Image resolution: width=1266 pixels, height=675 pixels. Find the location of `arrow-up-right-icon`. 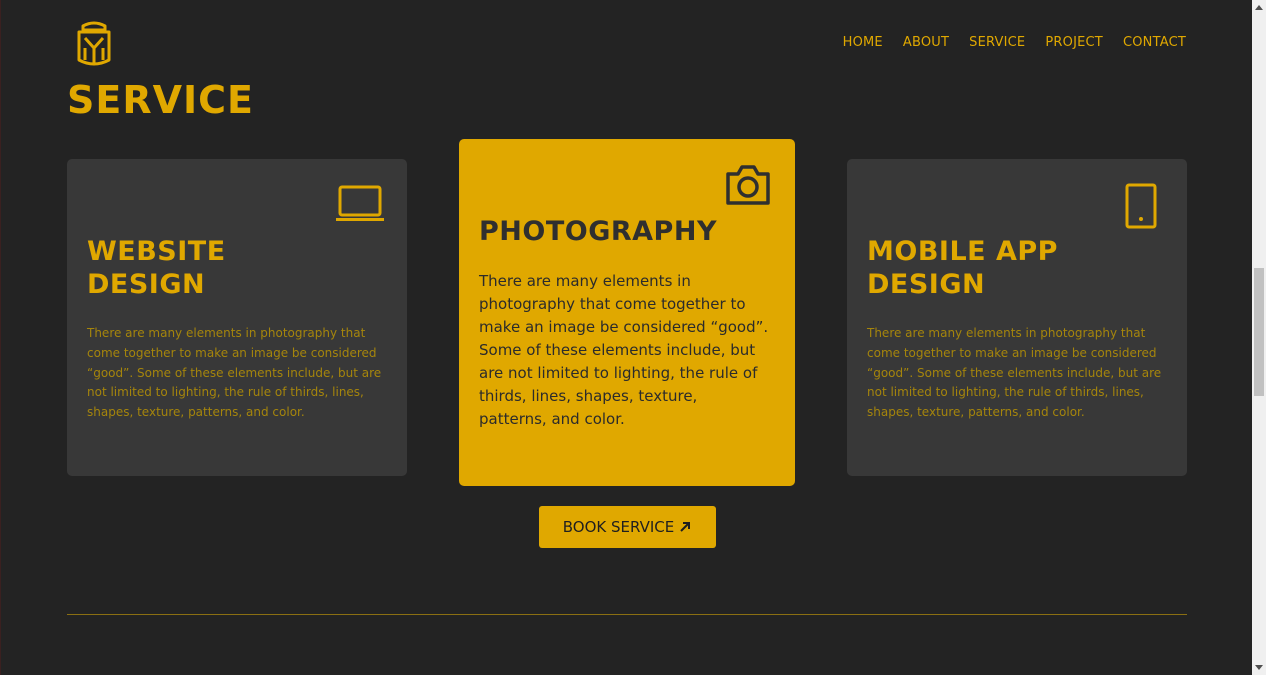

arrow-up-right-icon is located at coordinates (685, 527).